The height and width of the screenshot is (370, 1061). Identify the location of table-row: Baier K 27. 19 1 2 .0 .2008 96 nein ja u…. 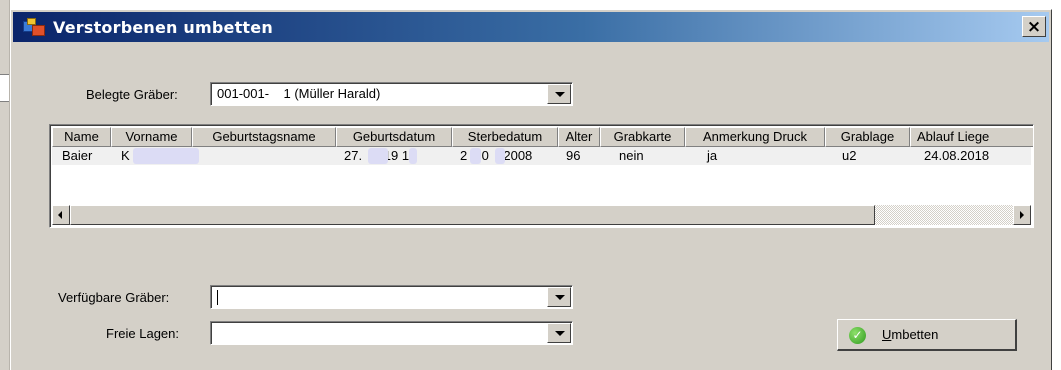
(541, 156).